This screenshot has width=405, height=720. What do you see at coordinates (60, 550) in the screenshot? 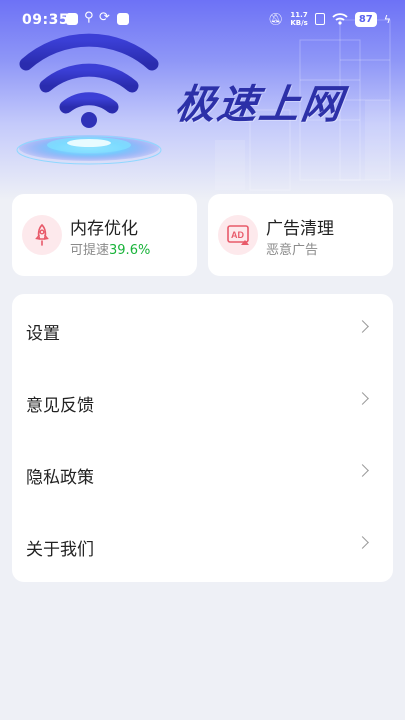
I see `menu-item-label: 关于我们` at bounding box center [60, 550].